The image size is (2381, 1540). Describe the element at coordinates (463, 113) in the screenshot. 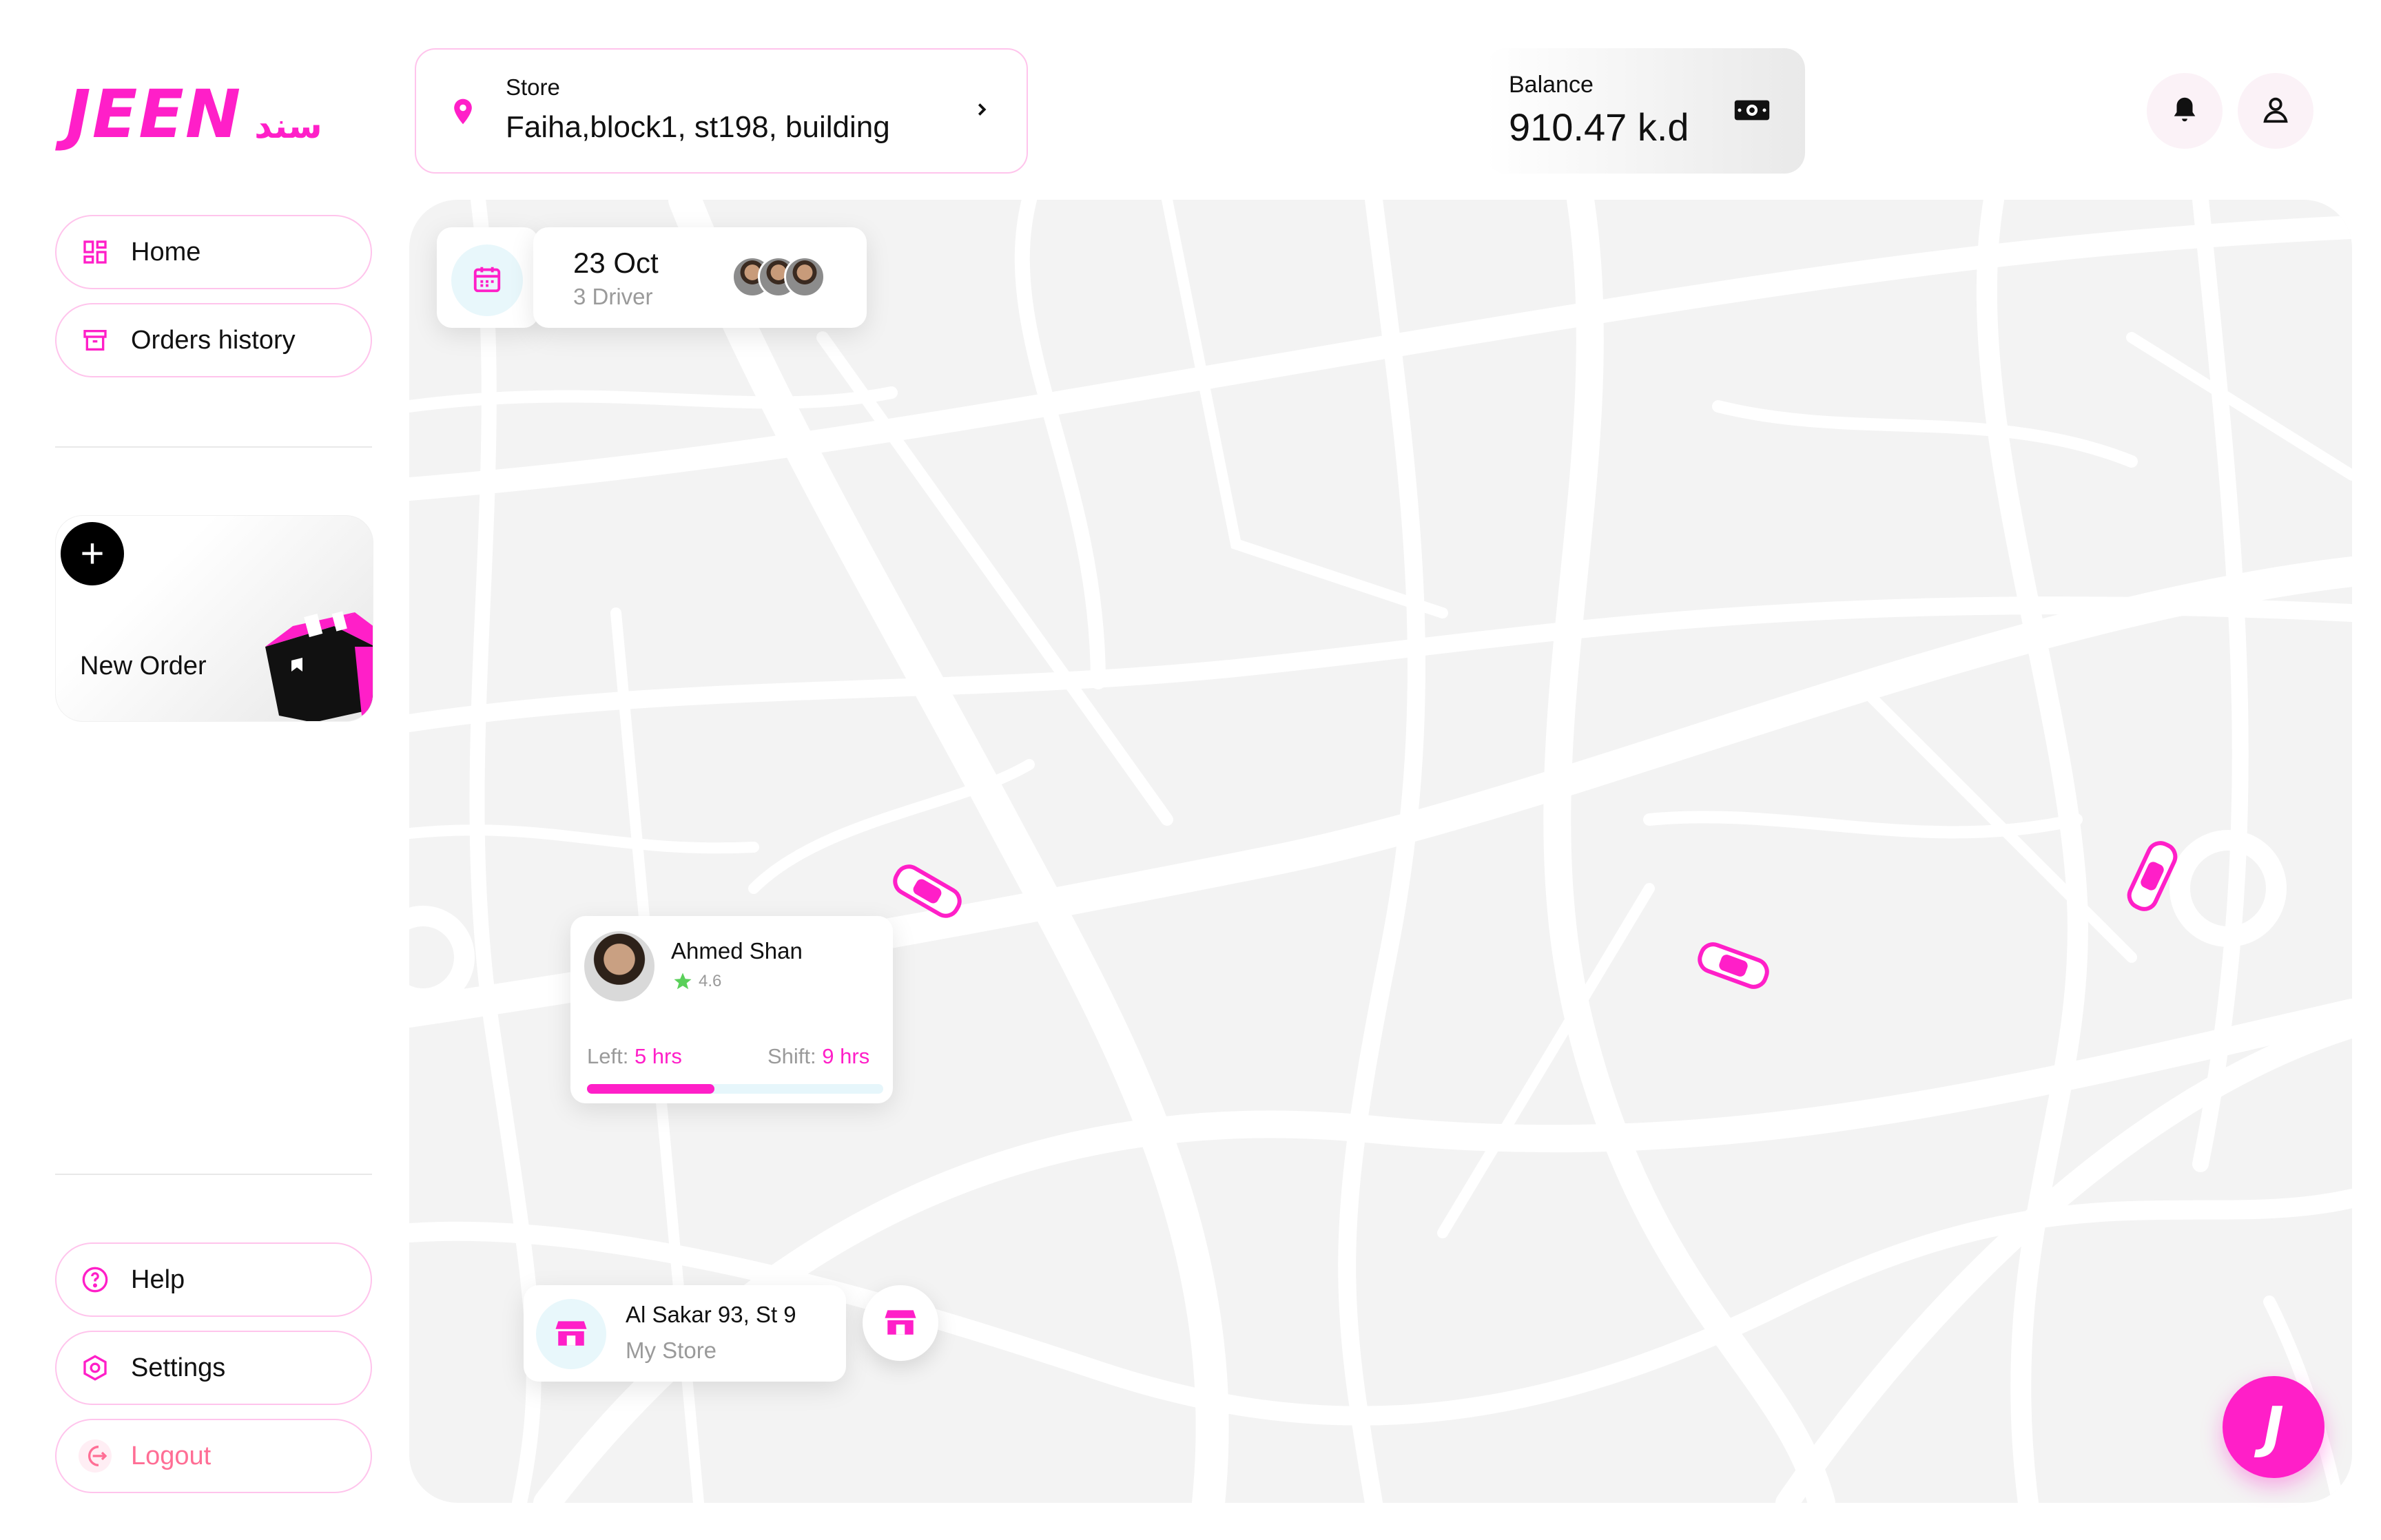

I see `location-pin-icon` at that location.